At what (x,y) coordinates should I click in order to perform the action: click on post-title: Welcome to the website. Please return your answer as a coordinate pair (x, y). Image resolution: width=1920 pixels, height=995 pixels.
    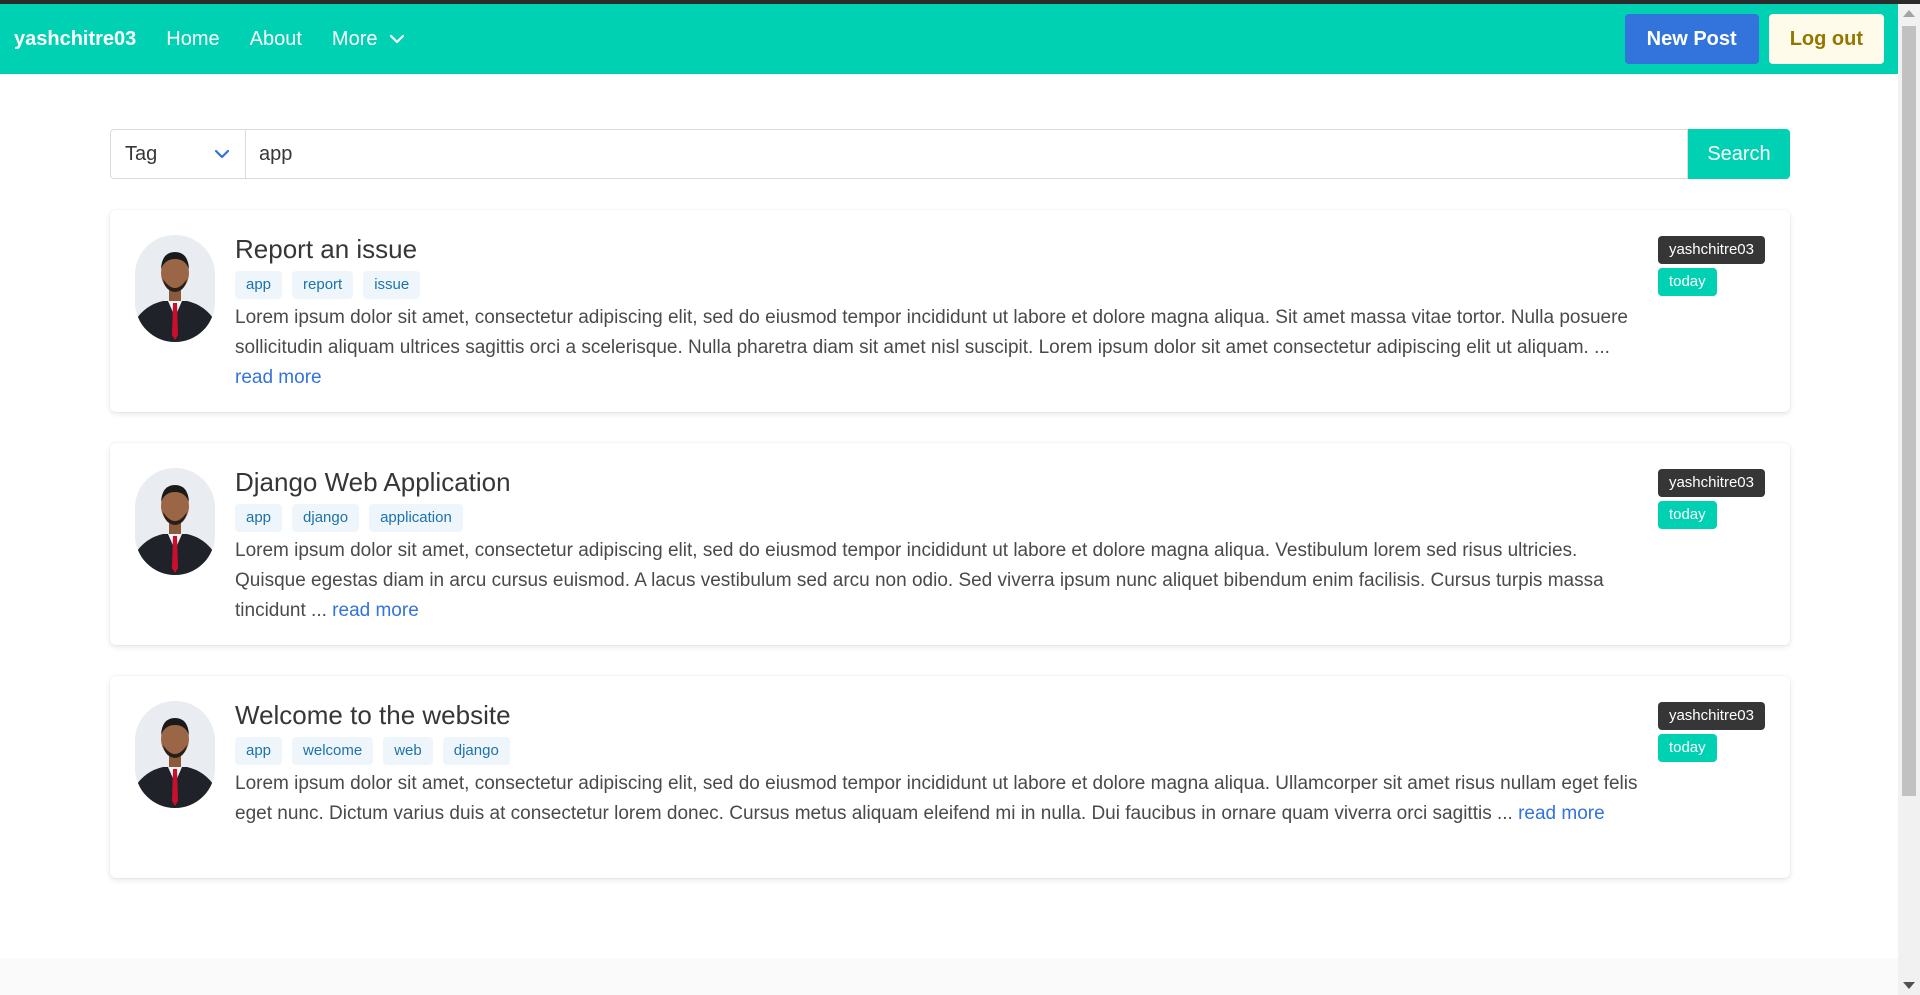
    Looking at the image, I should click on (937, 715).